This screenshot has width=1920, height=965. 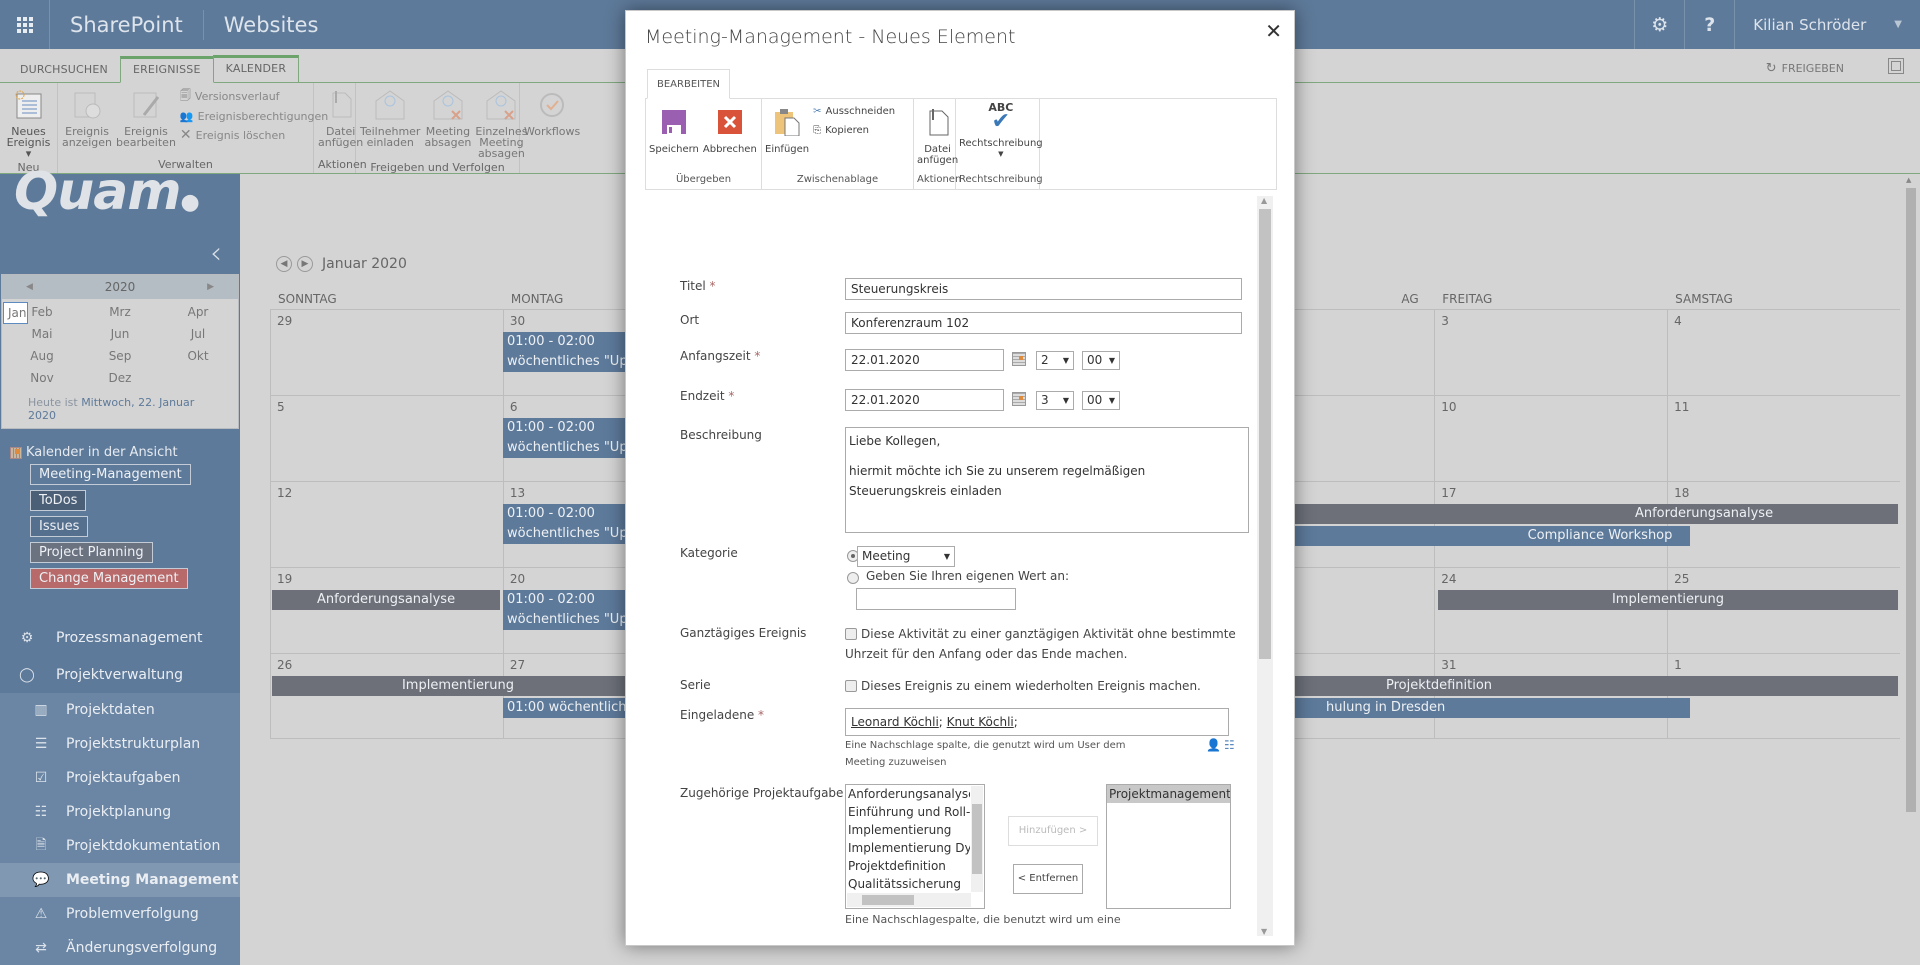 I want to click on calendar-project-planning: Project Planning, so click(x=91, y=552).